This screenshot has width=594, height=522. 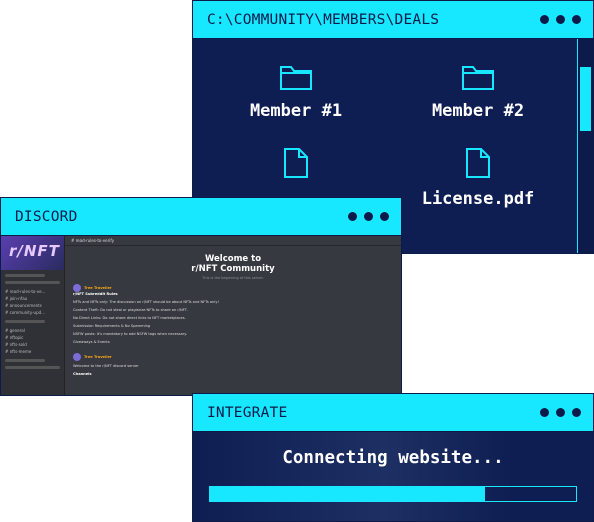 What do you see at coordinates (201, 217) in the screenshot?
I see `discord-window-titlebar: DISCORD` at bounding box center [201, 217].